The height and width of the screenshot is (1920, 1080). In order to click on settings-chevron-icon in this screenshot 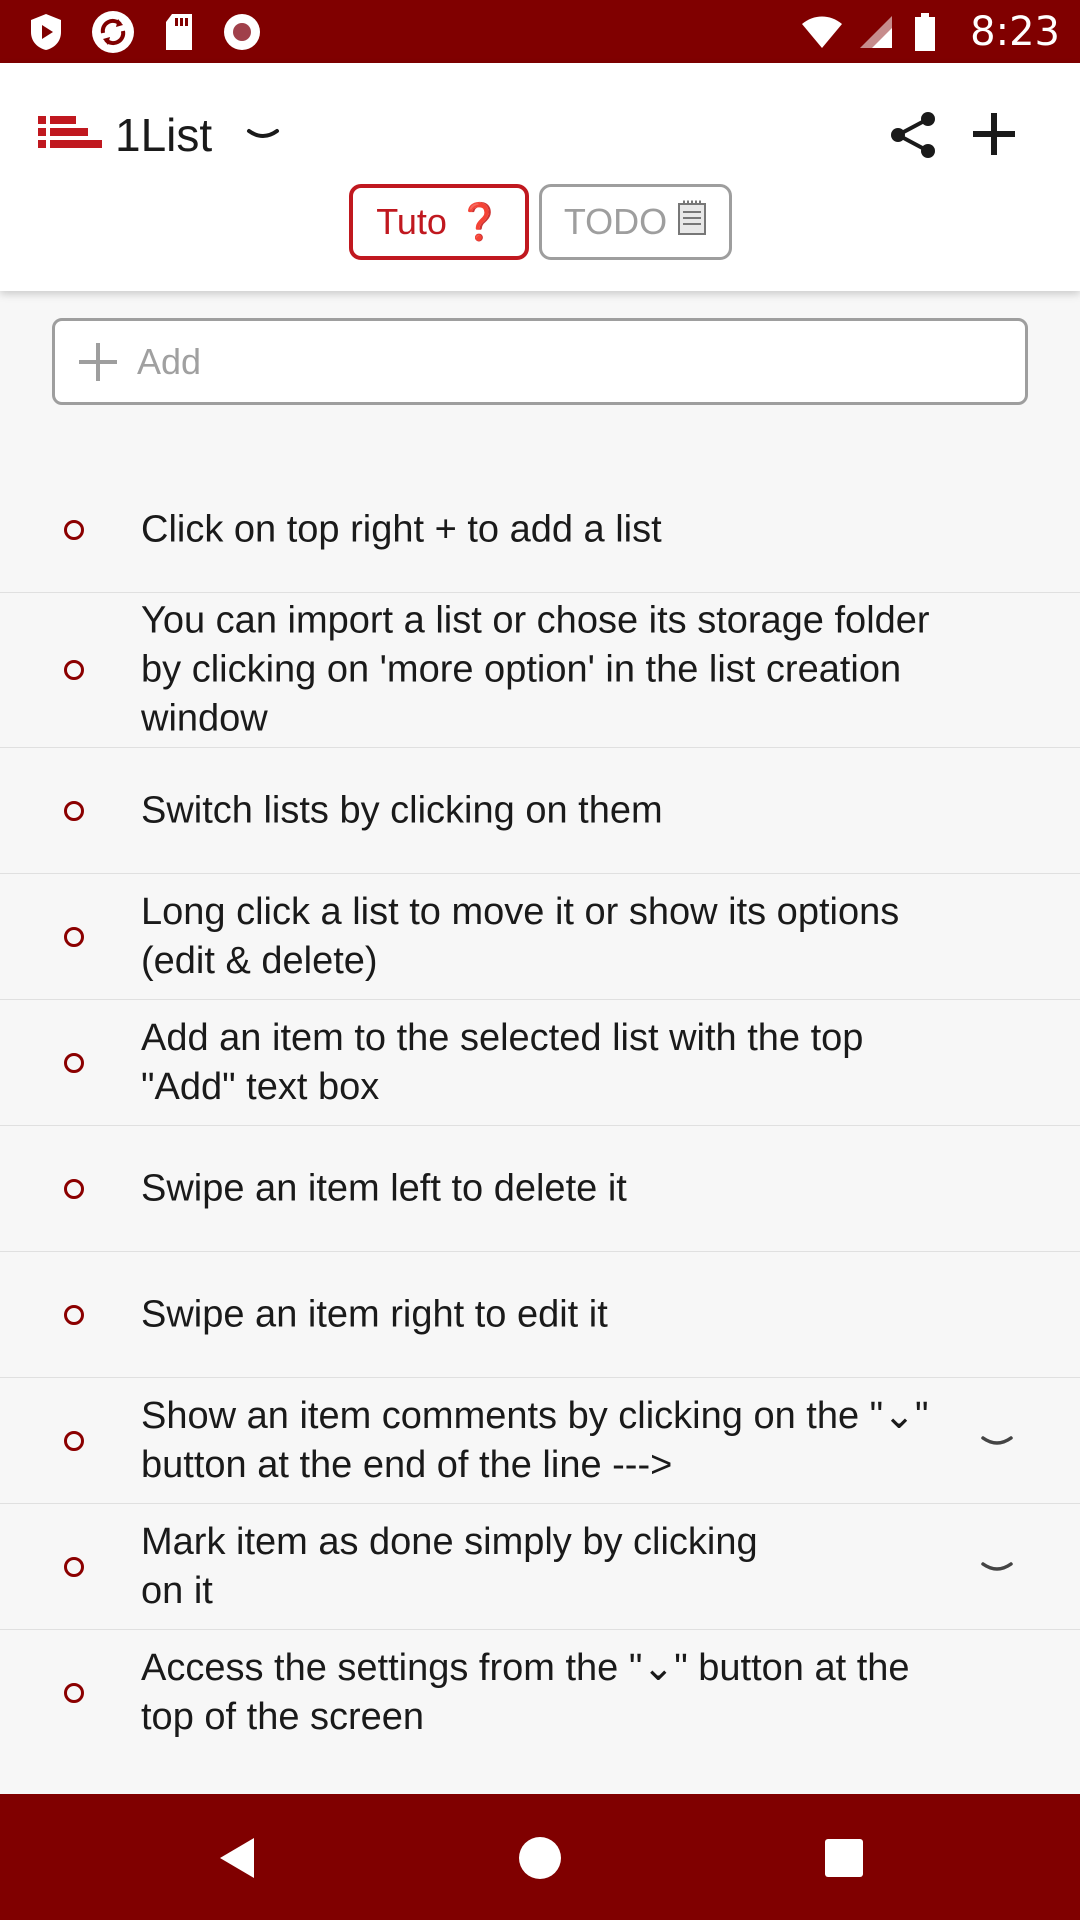, I will do `click(263, 137)`.